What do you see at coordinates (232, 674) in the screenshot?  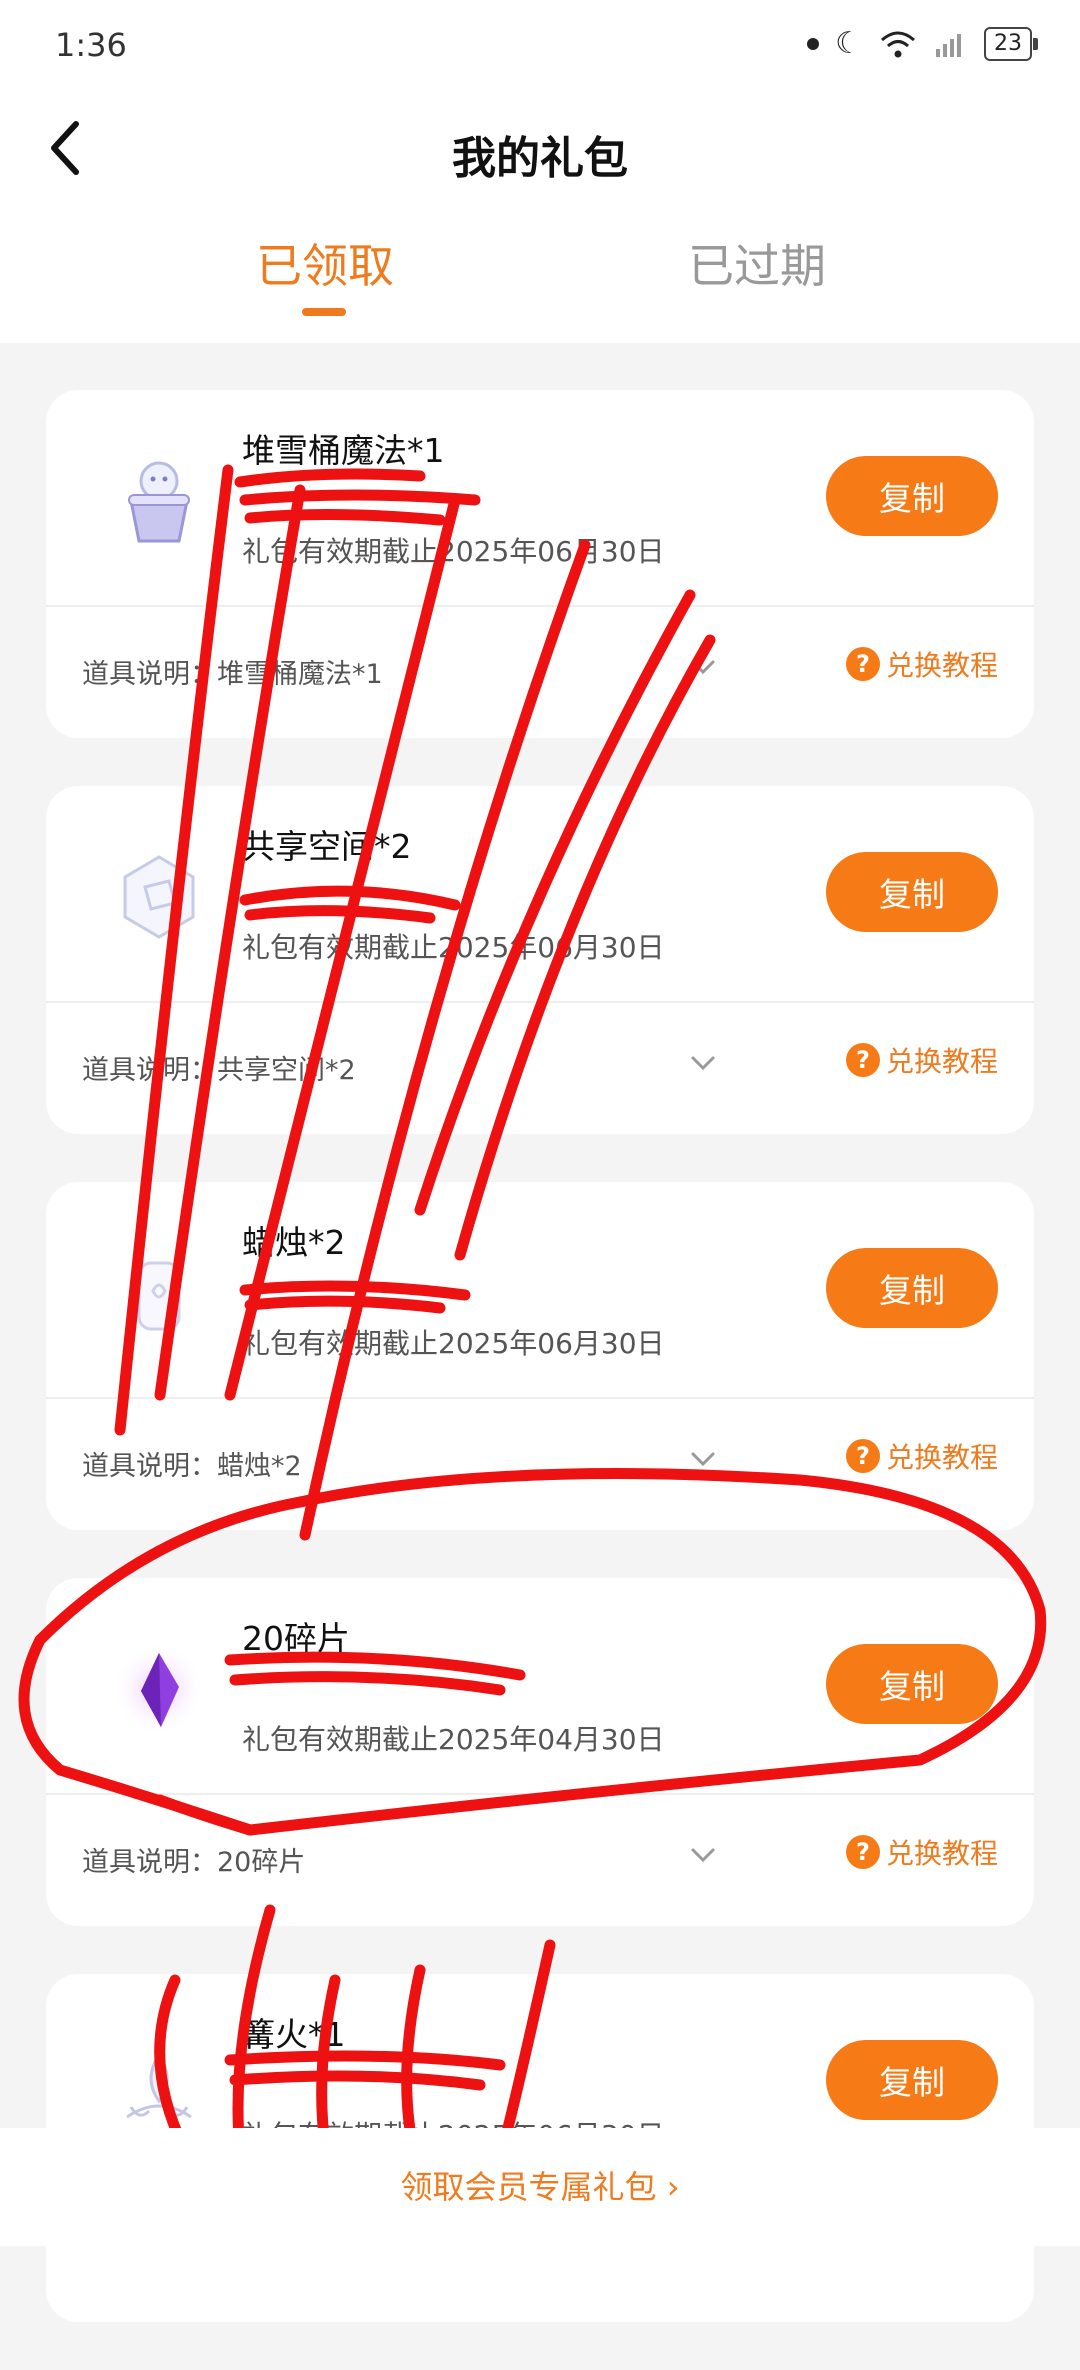 I see `gift-description: 道具说明：堆雪桶魔法*1` at bounding box center [232, 674].